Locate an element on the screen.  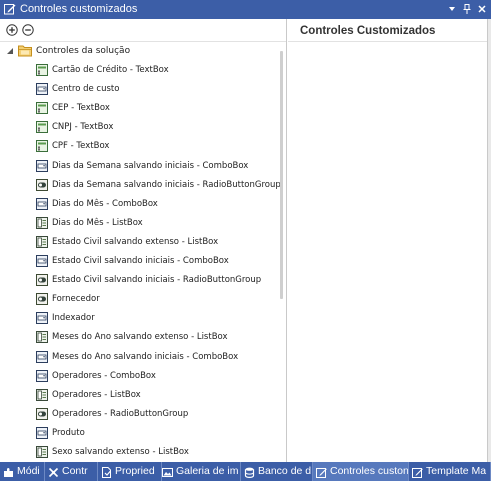
puzzle-icon is located at coordinates (8, 471).